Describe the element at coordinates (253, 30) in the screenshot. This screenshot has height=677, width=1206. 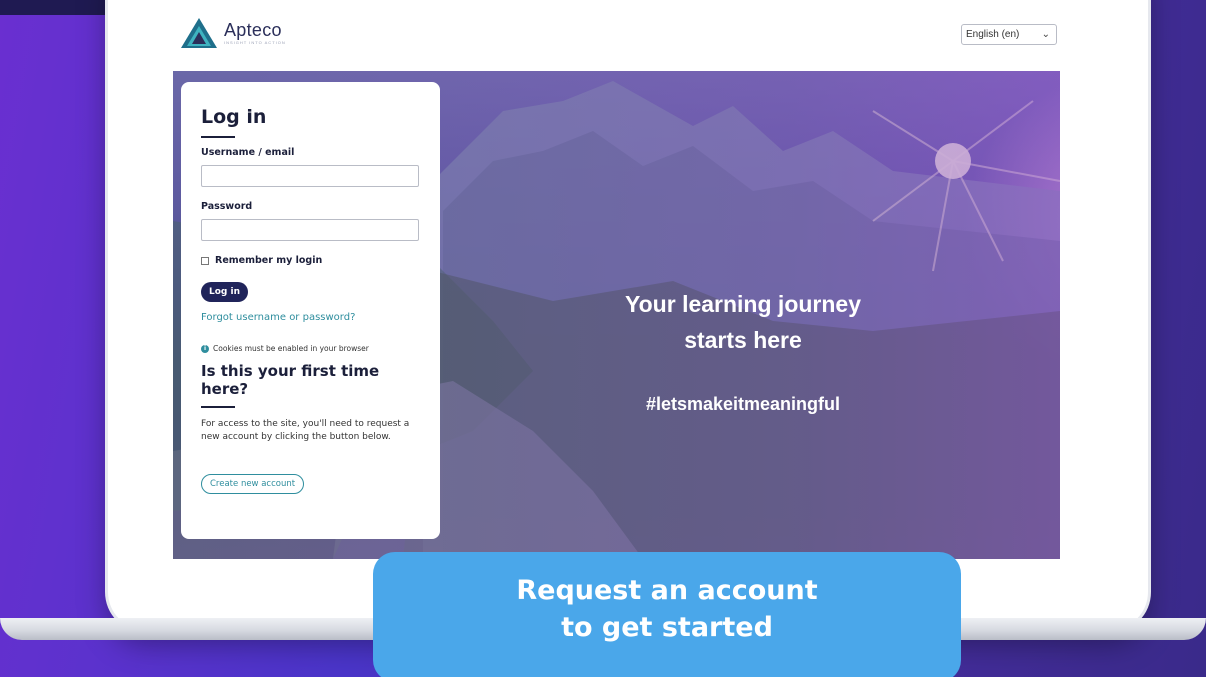
I see `logo-name: Apteco` at that location.